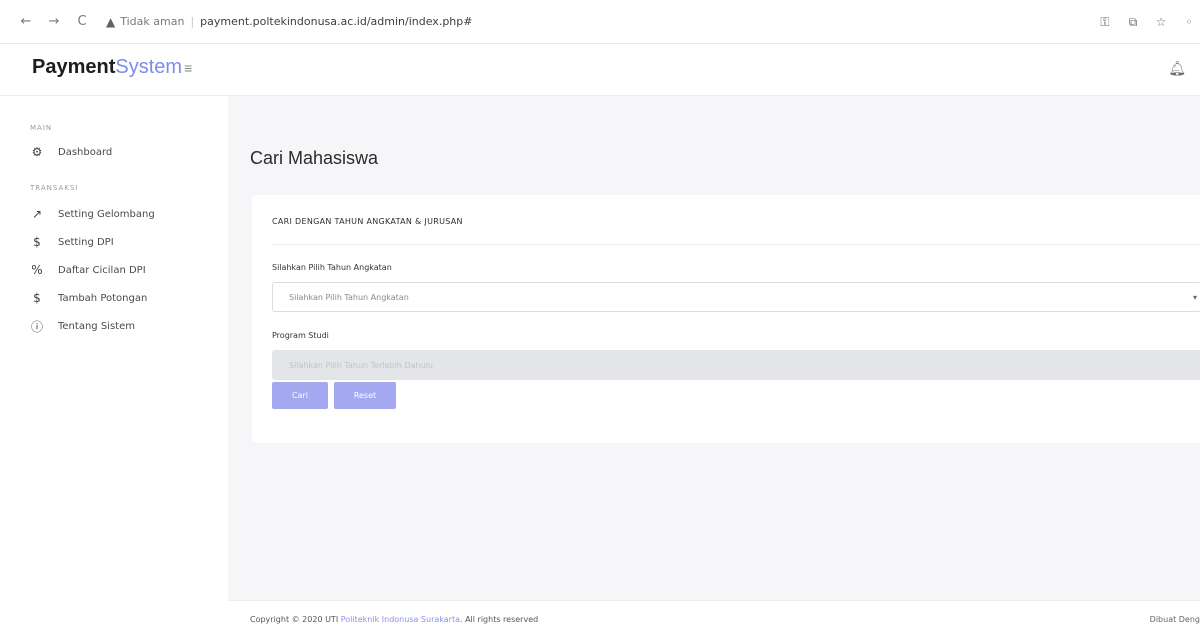 The width and height of the screenshot is (1200, 634). I want to click on page-title: Cari Mahasiswa, so click(314, 158).